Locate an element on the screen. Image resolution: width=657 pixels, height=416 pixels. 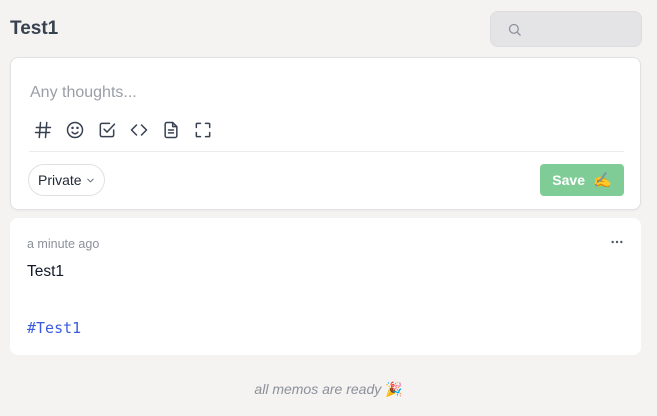
header: Test1 is located at coordinates (326, 29).